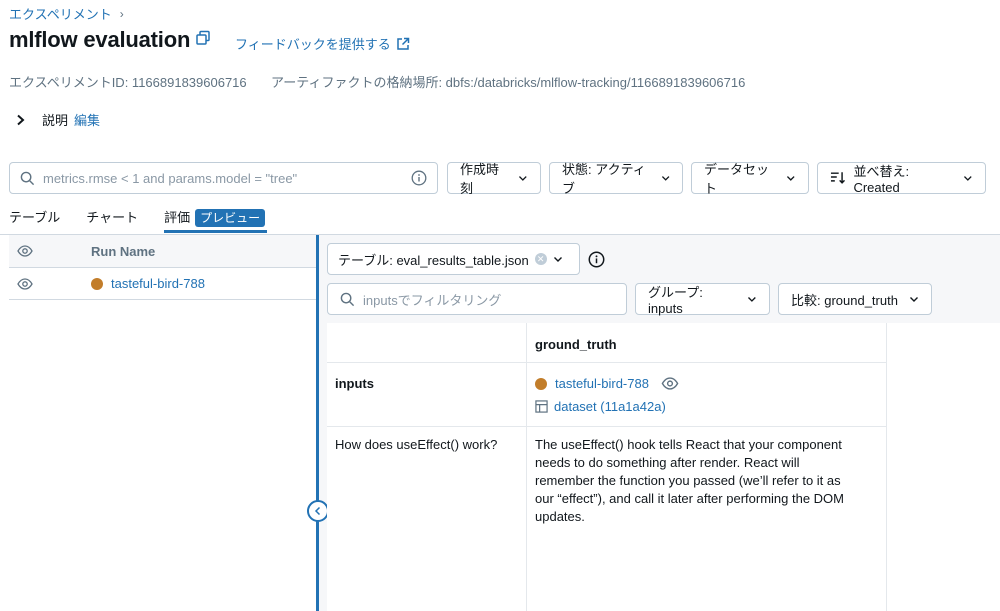 The width and height of the screenshot is (1000, 611). I want to click on sort-icon, so click(837, 178).